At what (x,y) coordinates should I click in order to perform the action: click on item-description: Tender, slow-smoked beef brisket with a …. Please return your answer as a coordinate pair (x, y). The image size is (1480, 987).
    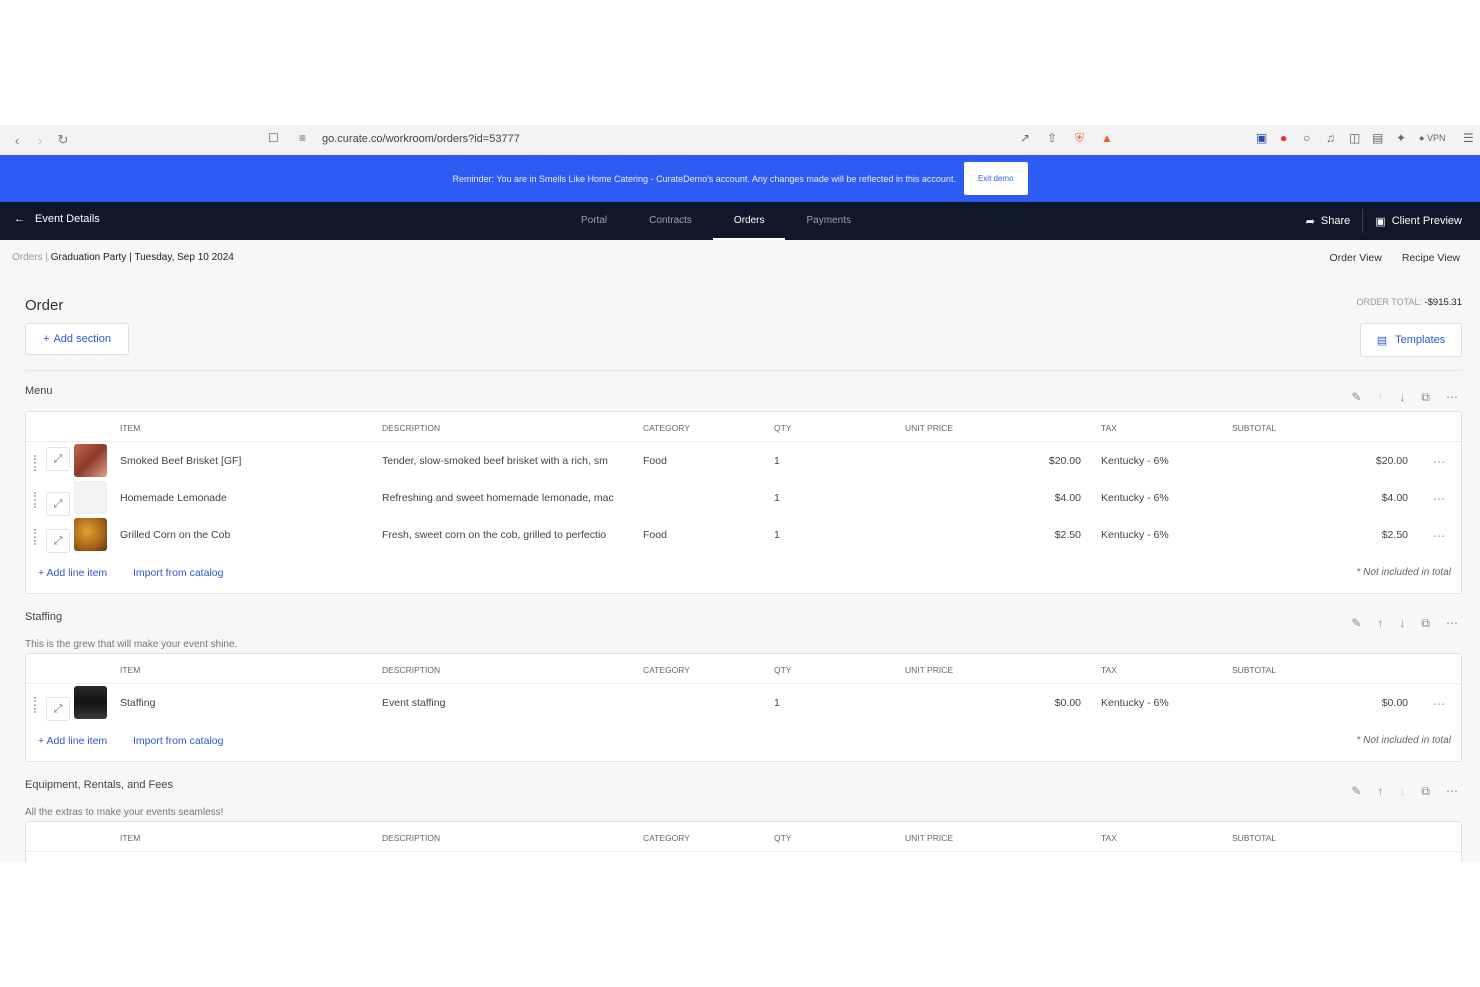
    Looking at the image, I should click on (508, 461).